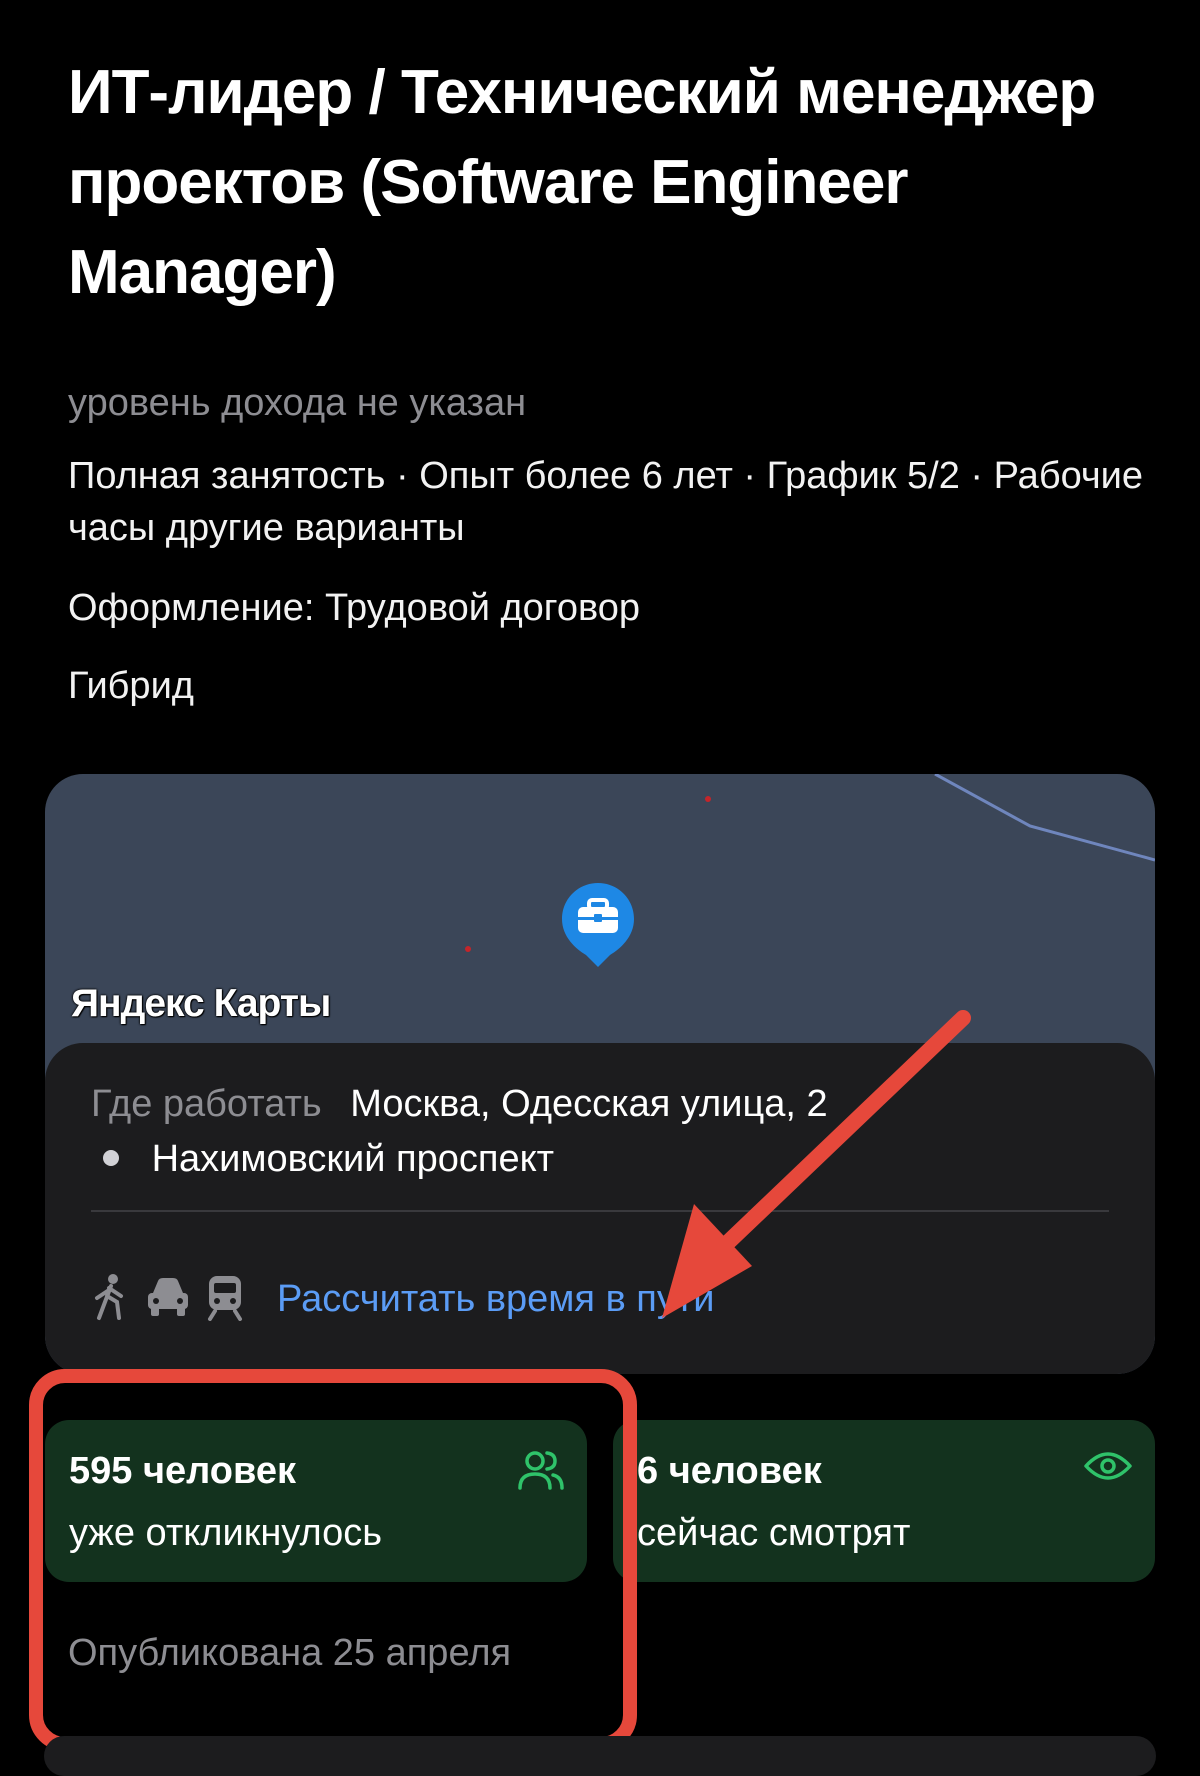 Image resolution: width=1200 pixels, height=1776 pixels. Describe the element at coordinates (496, 1299) in the screenshot. I see `calculate-route-link: Рассчитать время в пути` at that location.